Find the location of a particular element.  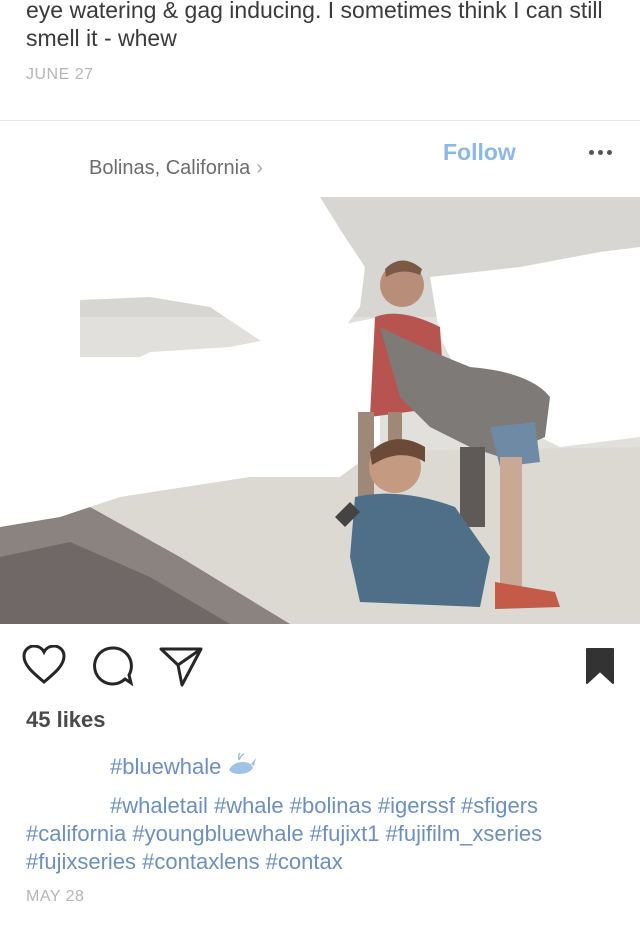

chevron-right-icon: › is located at coordinates (259, 168).